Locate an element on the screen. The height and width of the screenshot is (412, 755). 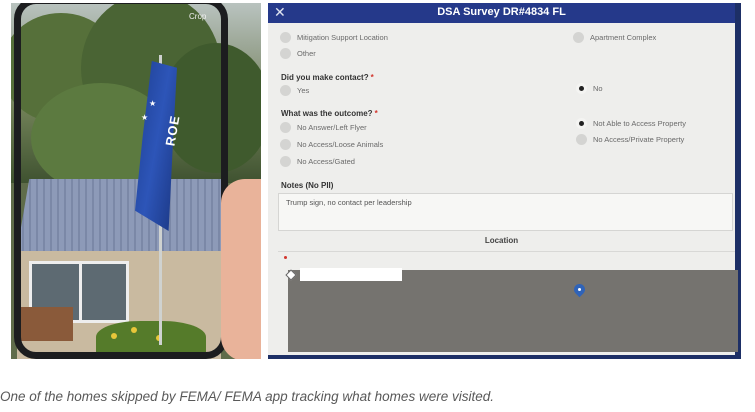
notes-value: Trump sign, no contact per leadership is located at coordinates (349, 202).